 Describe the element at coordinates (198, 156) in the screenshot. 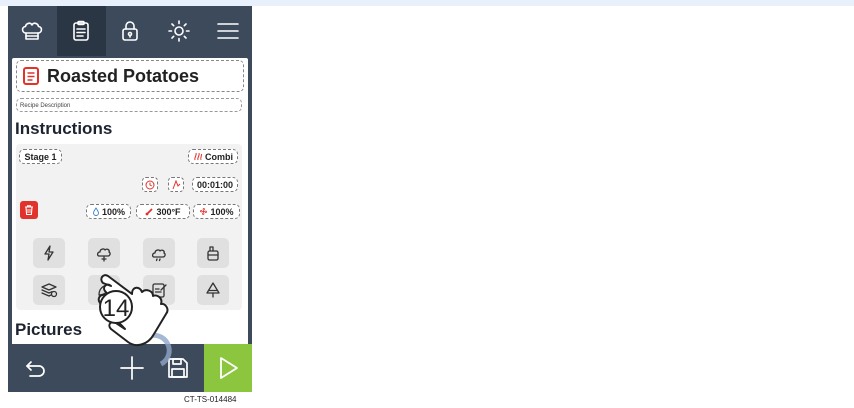

I see `combi-mode-icon` at that location.